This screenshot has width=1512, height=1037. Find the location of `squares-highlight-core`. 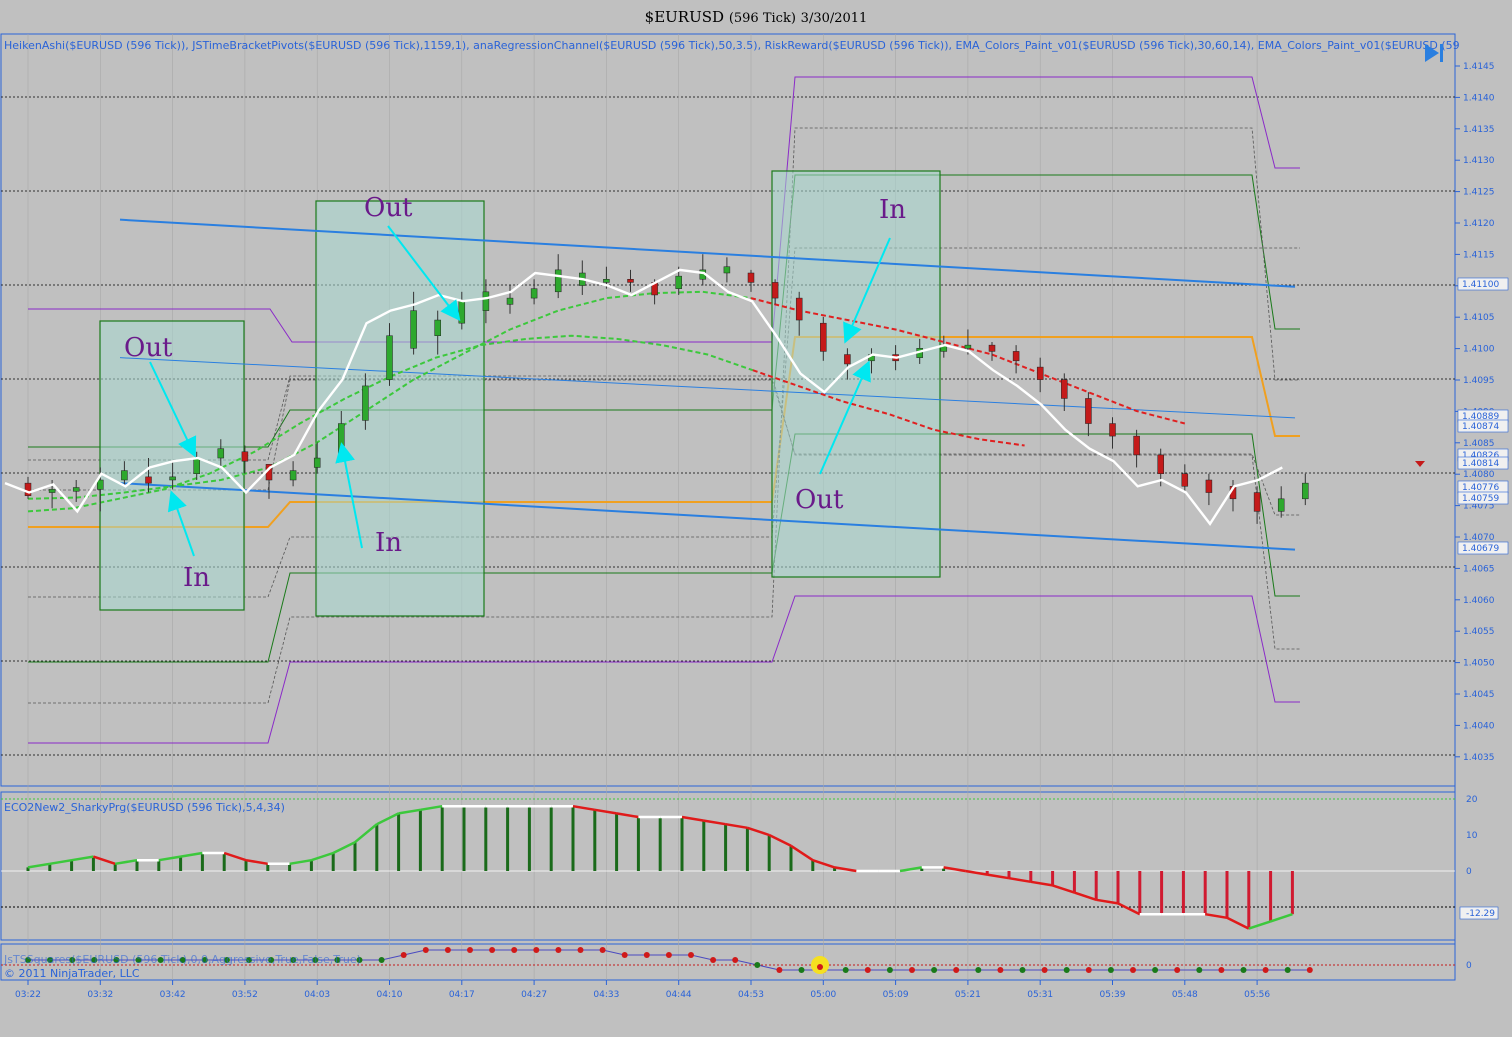

squares-highlight-core is located at coordinates (820, 967).